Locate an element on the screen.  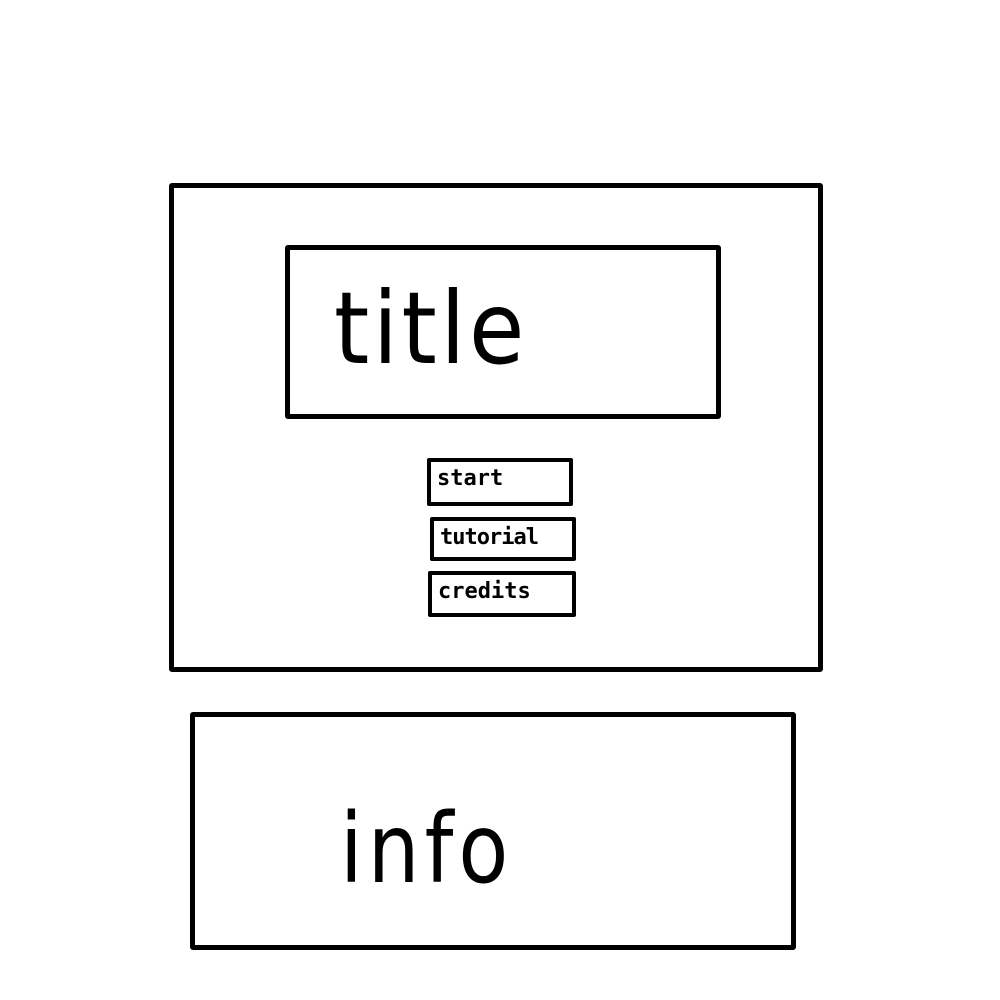
start-button: start is located at coordinates (500, 482).